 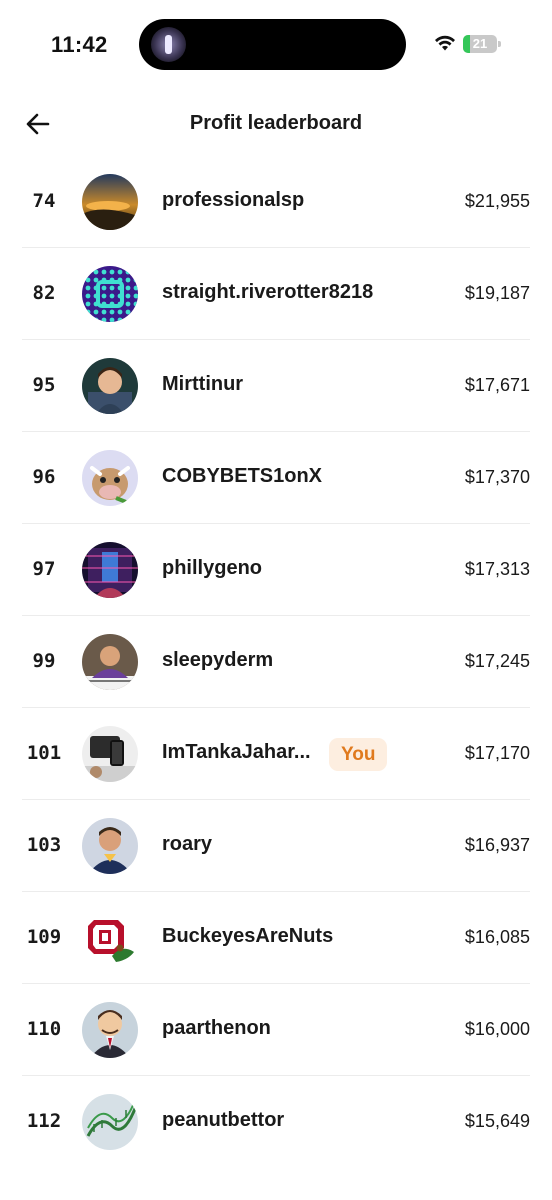 What do you see at coordinates (276, 386) in the screenshot?
I see `leaderboard-row: 95 Mirttinur $17,671` at bounding box center [276, 386].